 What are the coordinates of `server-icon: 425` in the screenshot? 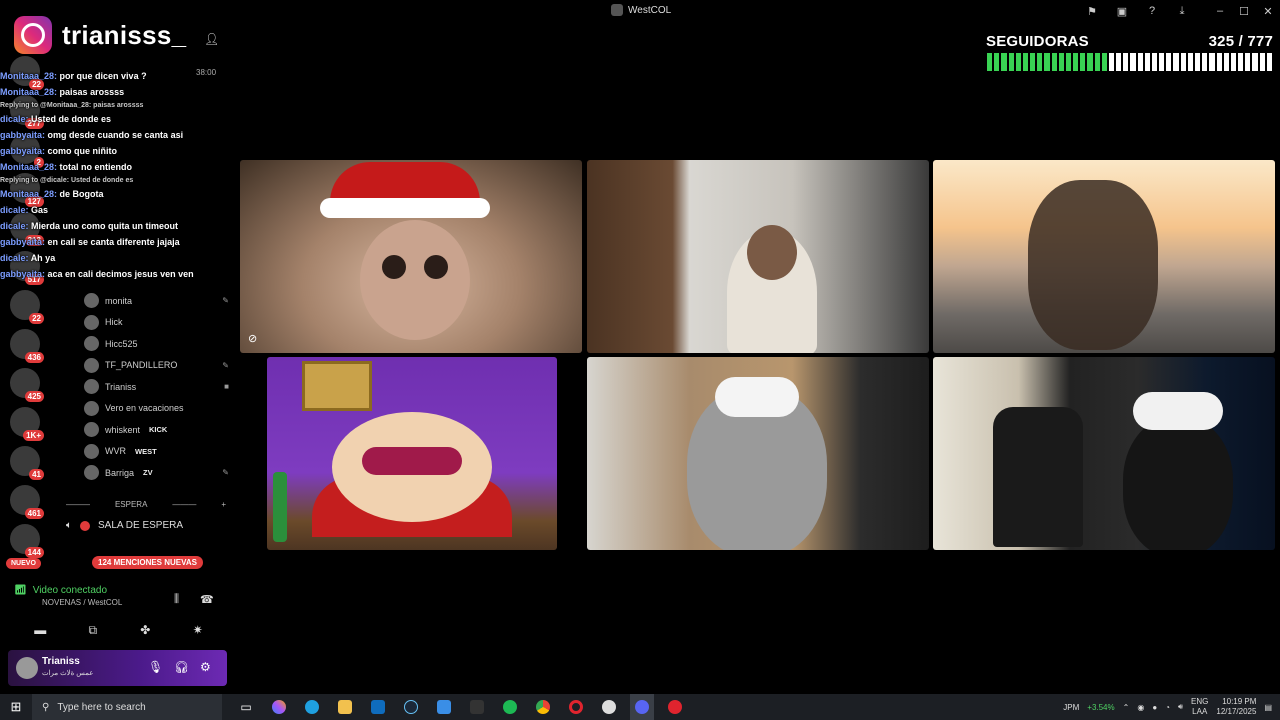 It's located at (27, 385).